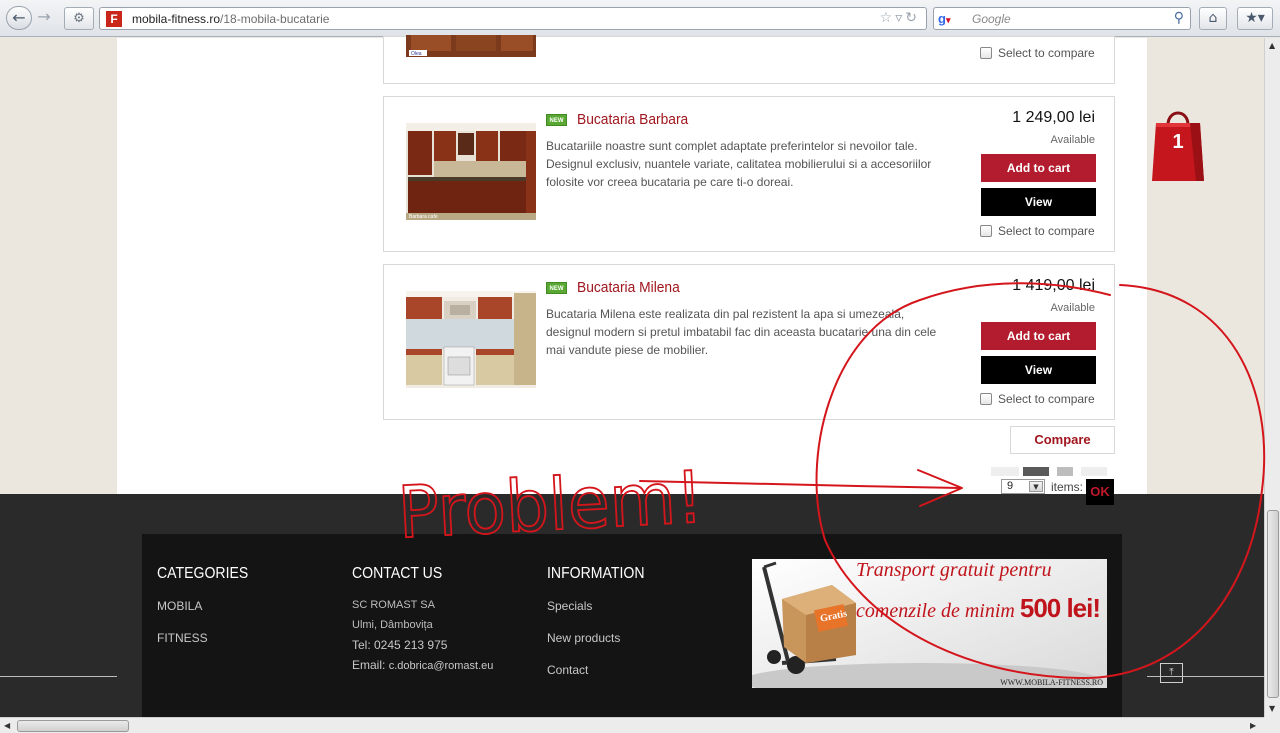  Describe the element at coordinates (44, 18) in the screenshot. I see `forward-arrow-icon: →` at that location.